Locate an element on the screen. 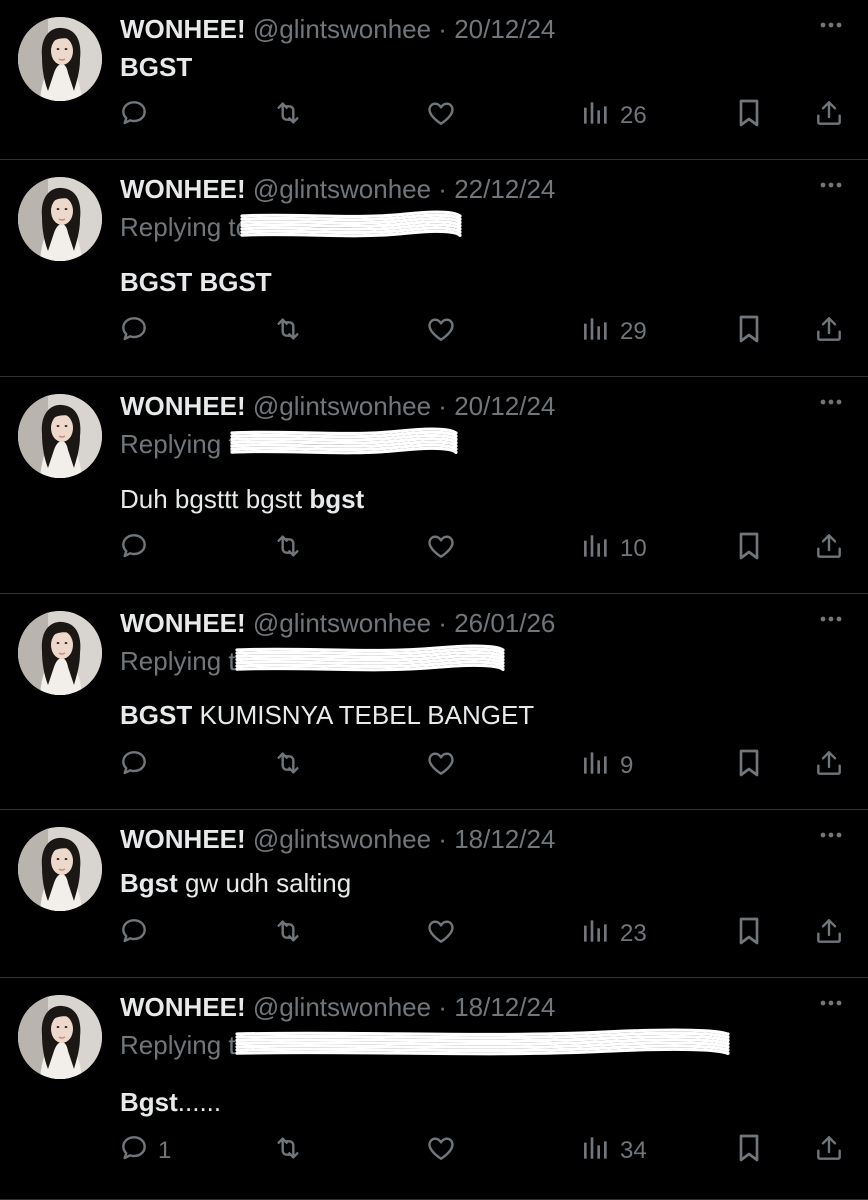  view-count: 10 is located at coordinates (633, 548).